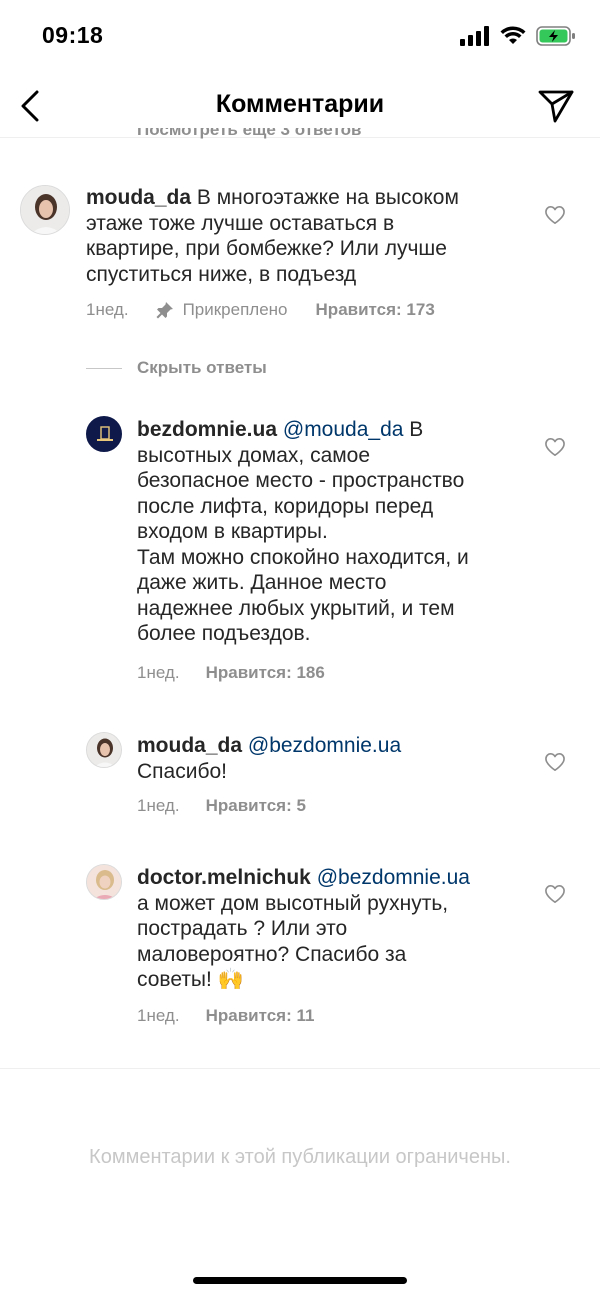 The height and width of the screenshot is (1298, 600). What do you see at coordinates (513, 35) in the screenshot?
I see `wifi-icon` at bounding box center [513, 35].